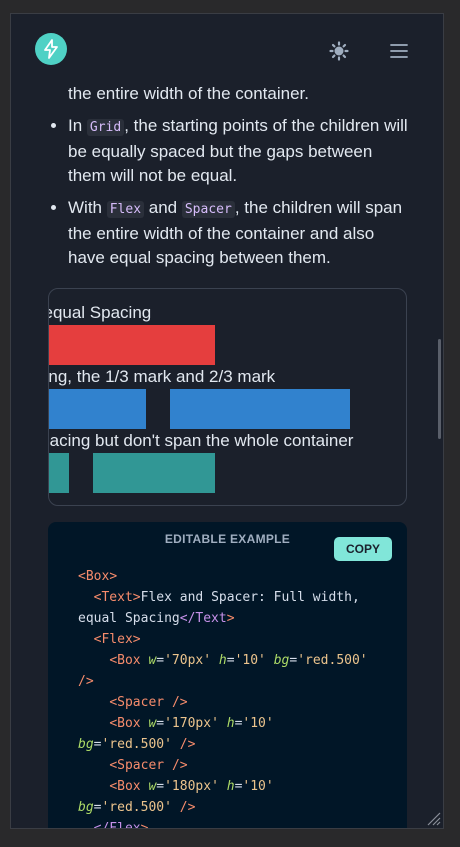  Describe the element at coordinates (188, 93) in the screenshot. I see `paragraph-partial-line: the entire width of the container.` at that location.